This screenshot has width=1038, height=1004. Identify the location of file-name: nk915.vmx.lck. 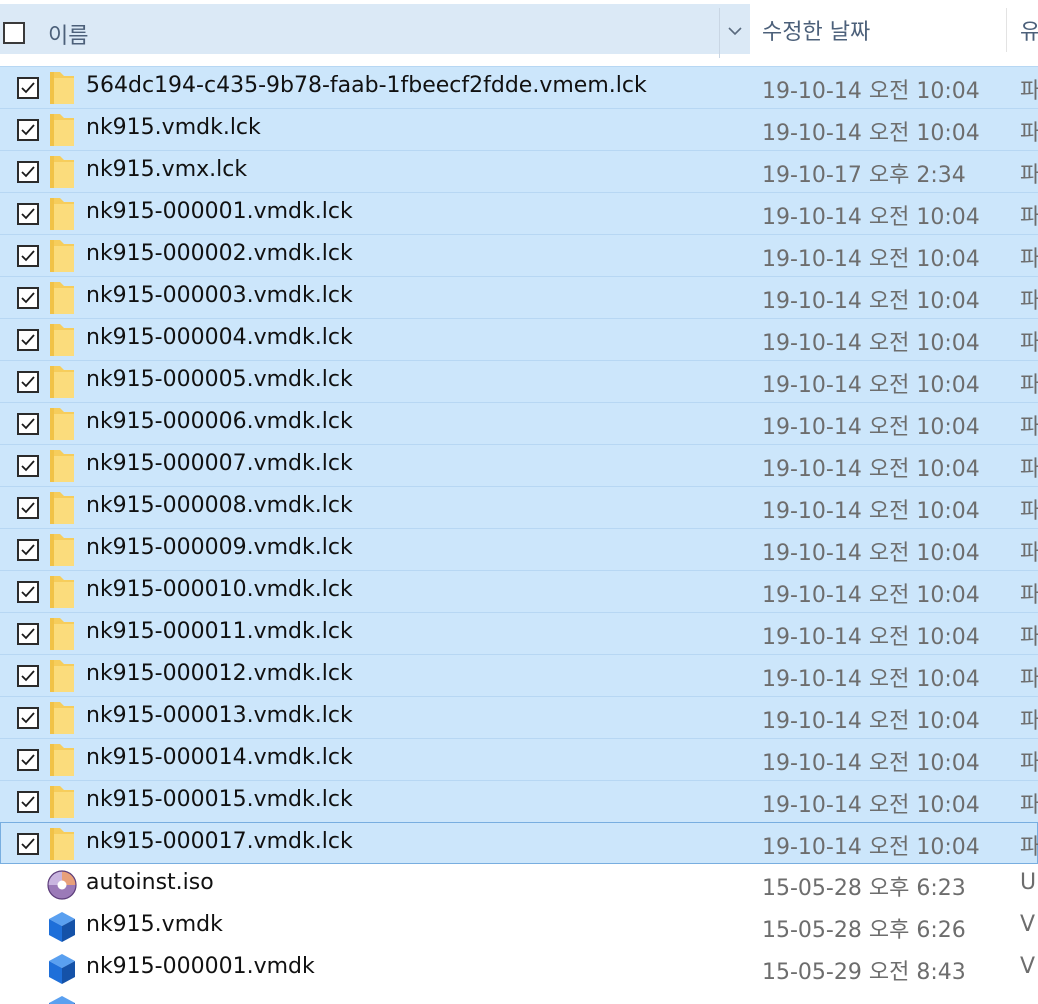
(167, 169).